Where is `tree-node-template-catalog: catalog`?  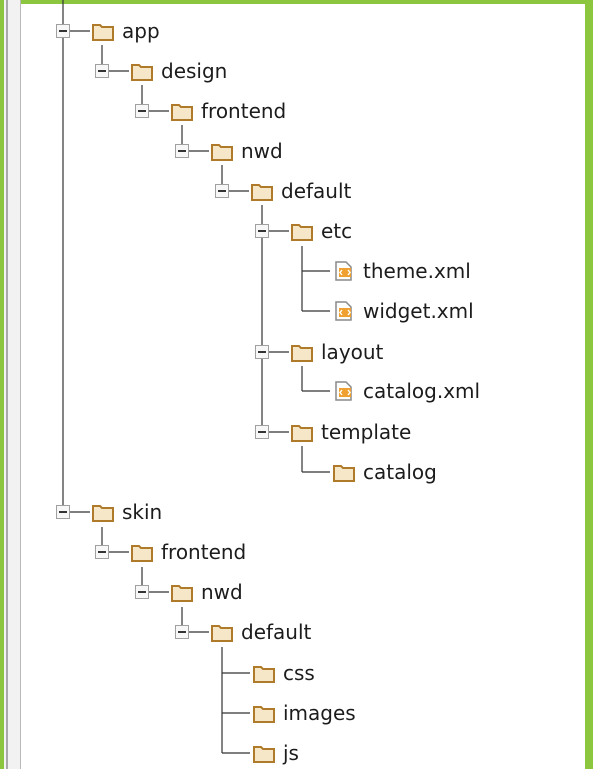 tree-node-template-catalog: catalog is located at coordinates (385, 472).